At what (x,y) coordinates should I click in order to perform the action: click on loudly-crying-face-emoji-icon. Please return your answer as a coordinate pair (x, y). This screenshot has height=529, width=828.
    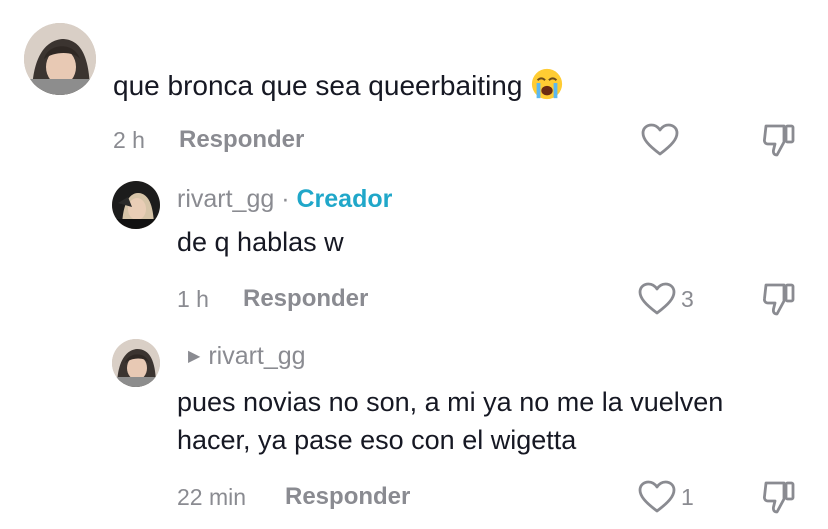
    Looking at the image, I should click on (547, 84).